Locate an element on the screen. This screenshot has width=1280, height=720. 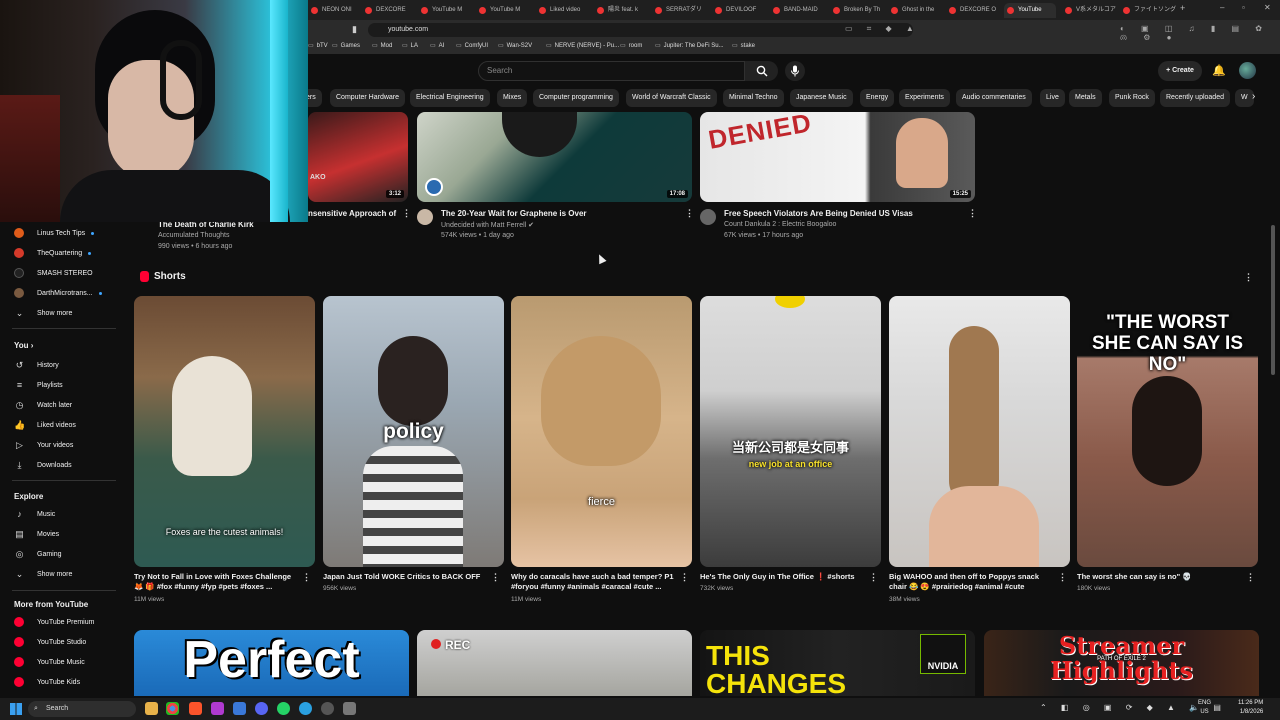
address-bar-actions-icon: ▭ ⌗ ◆ ▲ is located at coordinates (882, 29).